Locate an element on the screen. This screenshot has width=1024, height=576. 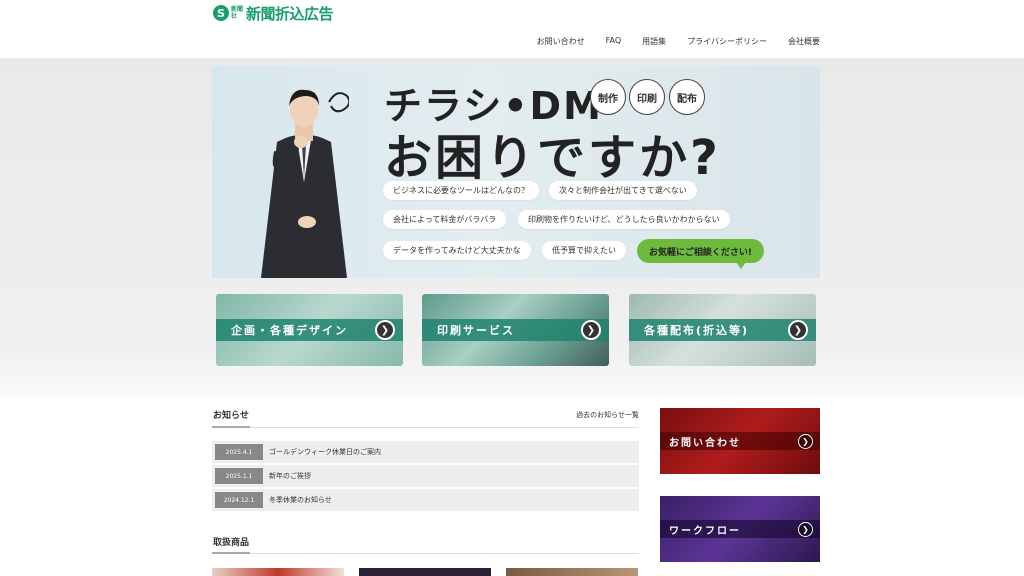
news-item: 2025.4.1 ゴールデンウィーク休業日のご案内 is located at coordinates (425, 452).